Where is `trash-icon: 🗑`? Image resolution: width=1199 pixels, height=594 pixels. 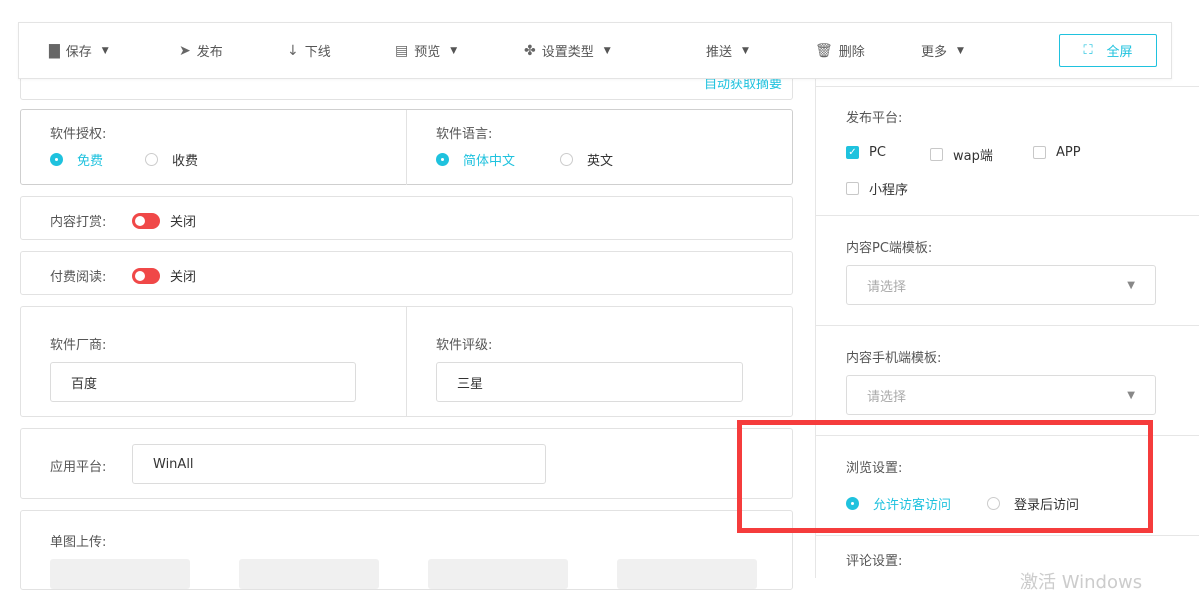 trash-icon: 🗑 is located at coordinates (824, 50).